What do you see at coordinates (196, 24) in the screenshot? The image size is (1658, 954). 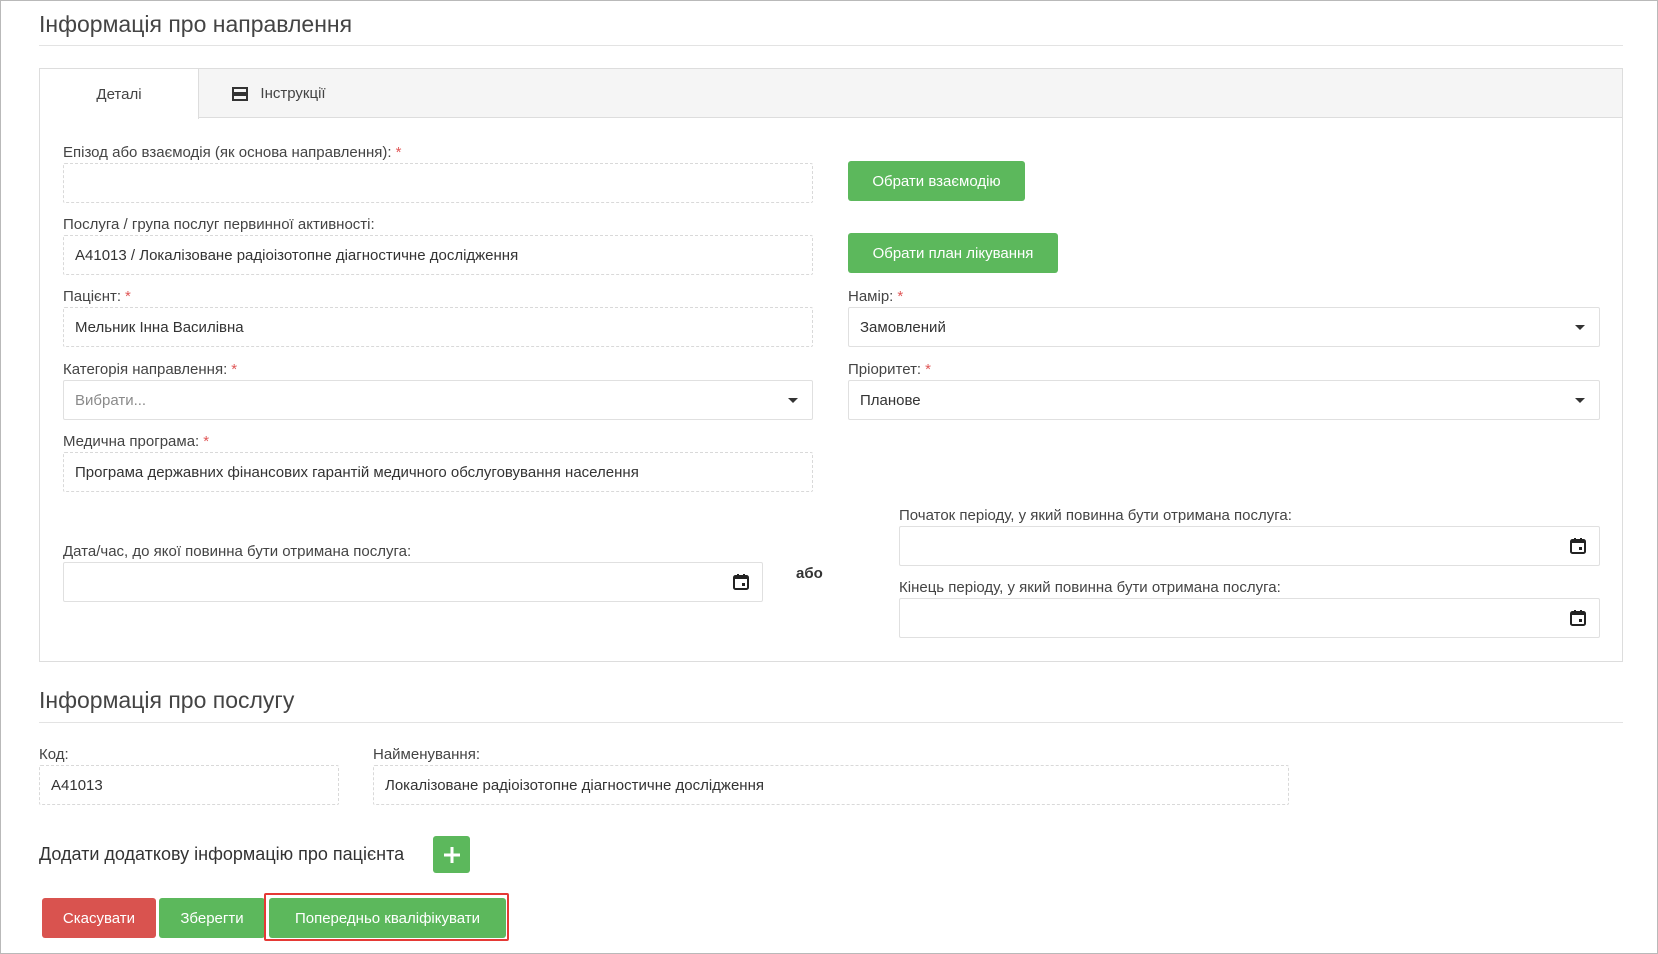 I see `referral-section-title: Інформація про направлення` at bounding box center [196, 24].